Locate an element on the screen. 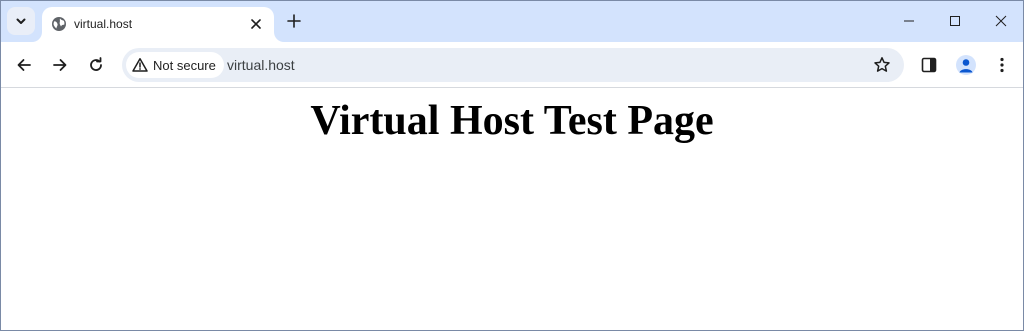 The image size is (1024, 331). side-panel-button is located at coordinates (929, 65).